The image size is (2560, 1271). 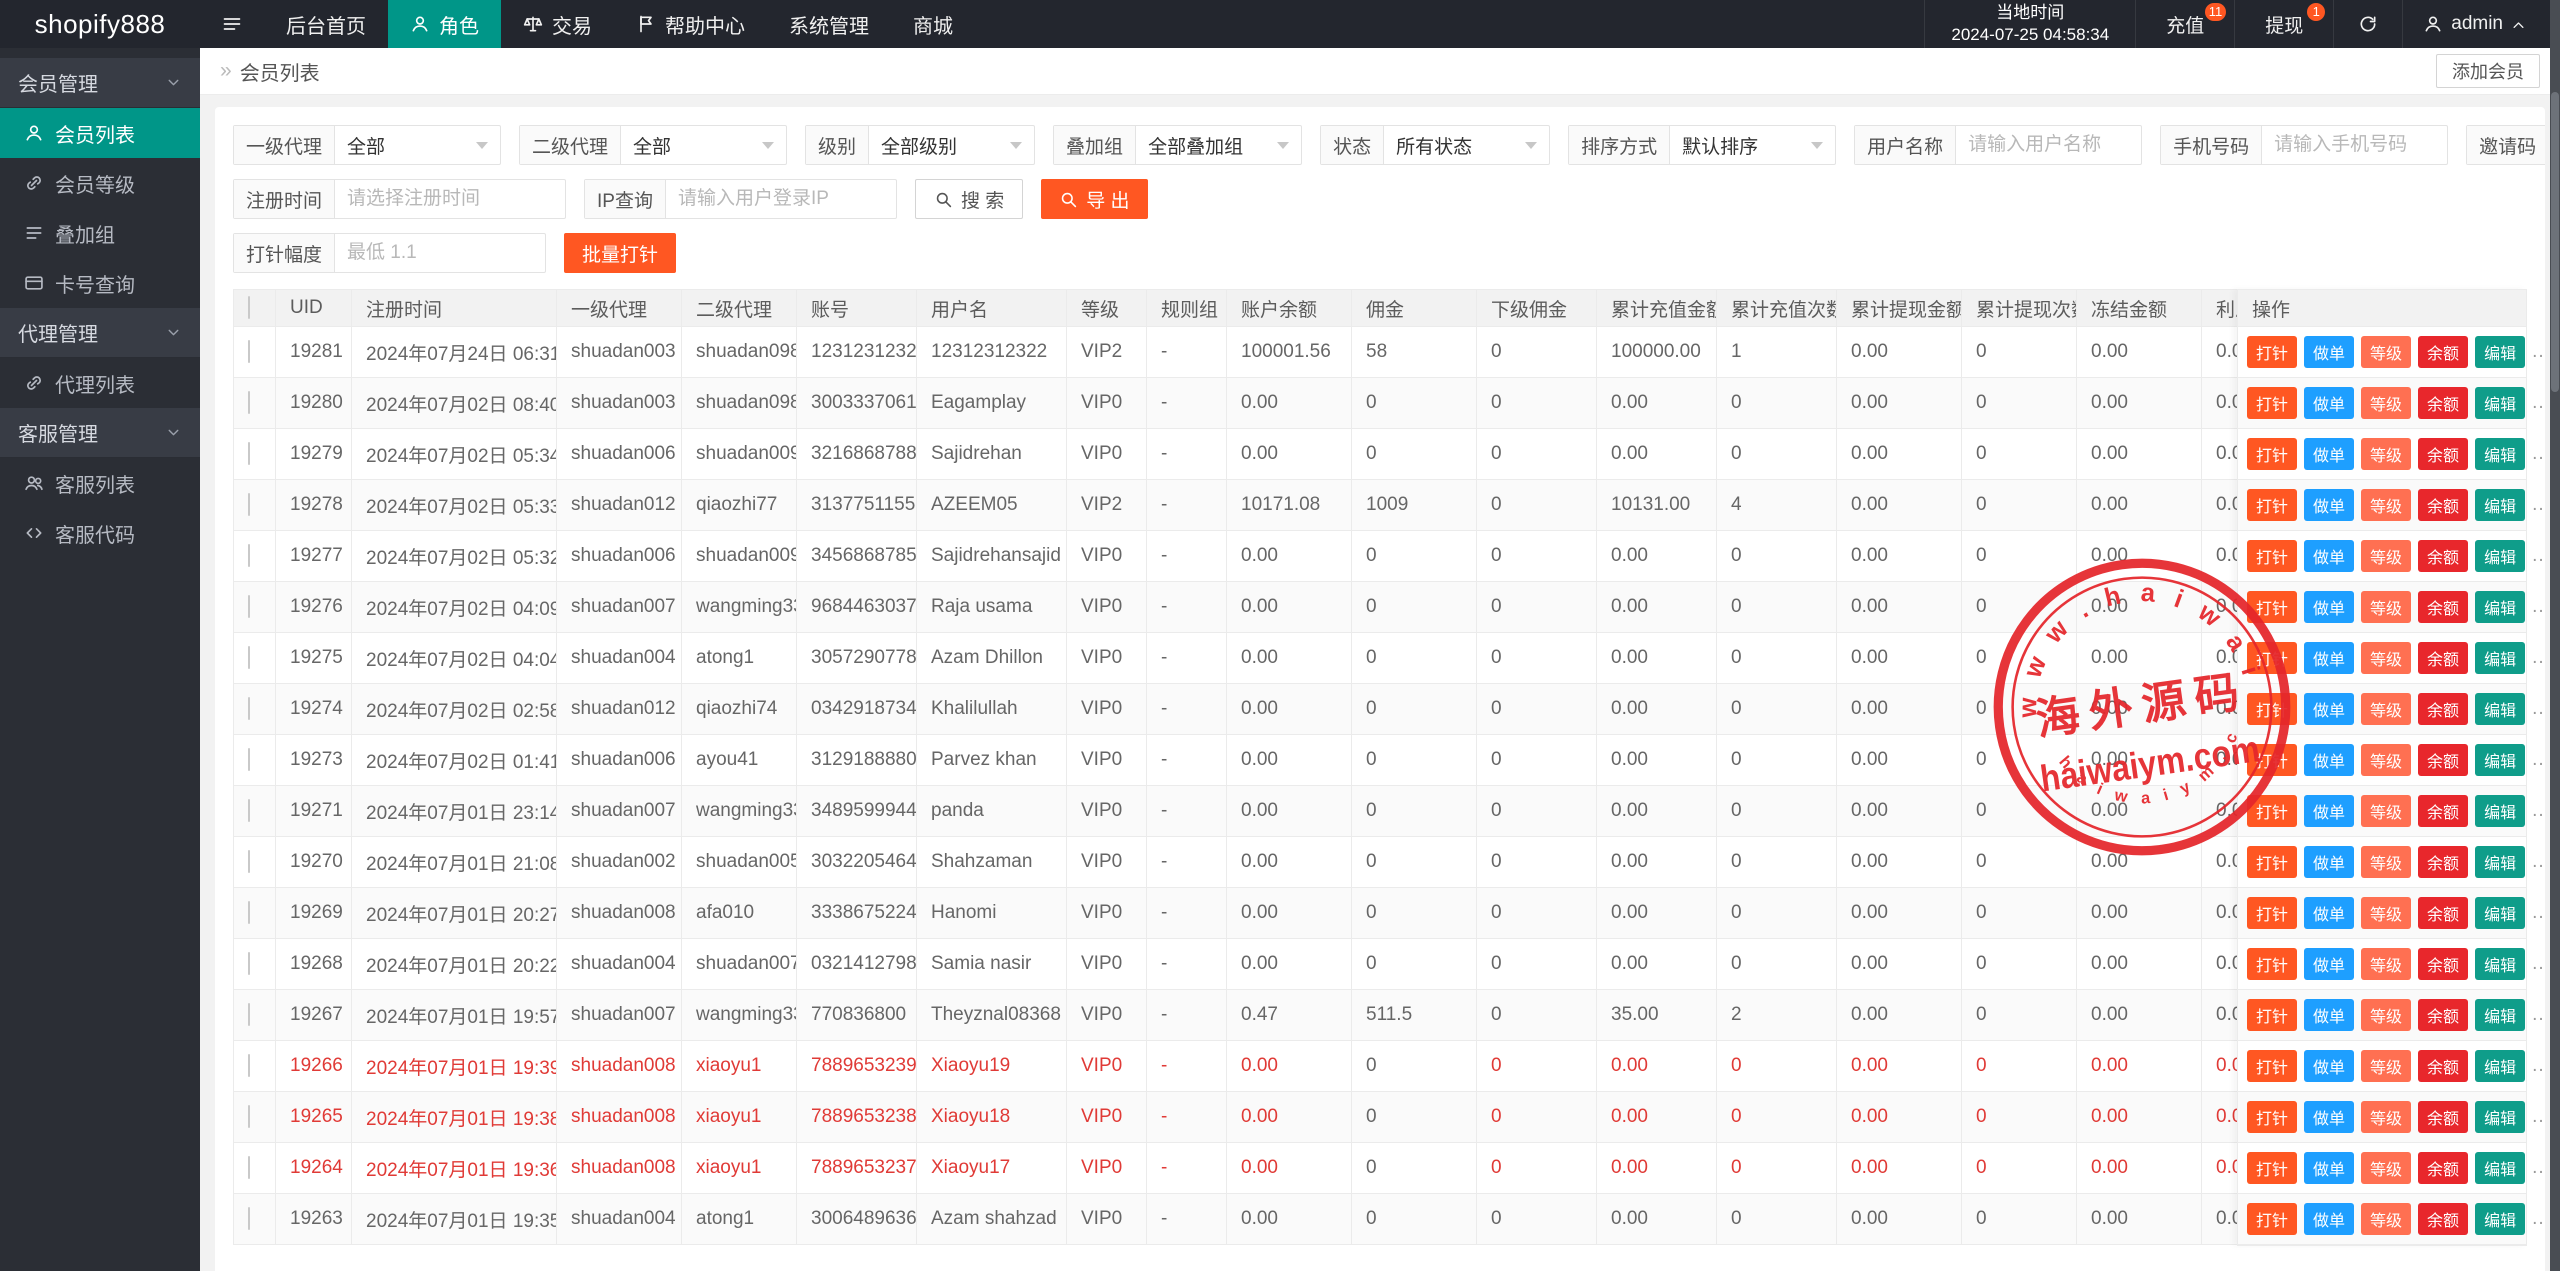 What do you see at coordinates (690, 24) in the screenshot?
I see `nav-menu-4: 帮助中心` at bounding box center [690, 24].